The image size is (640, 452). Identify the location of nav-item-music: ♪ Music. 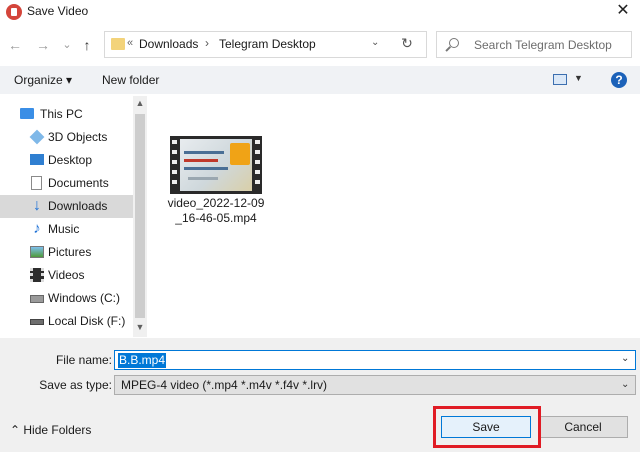
(66, 229).